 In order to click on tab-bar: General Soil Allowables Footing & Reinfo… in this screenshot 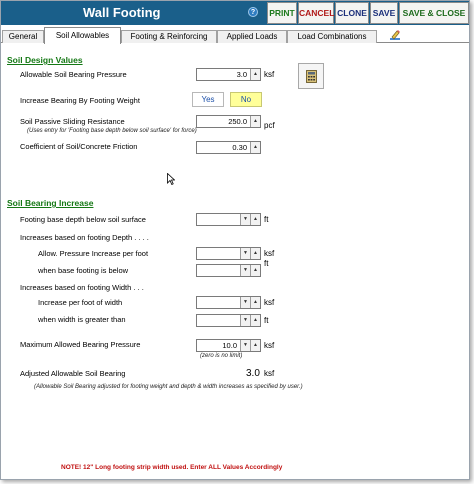, I will do `click(235, 35)`.